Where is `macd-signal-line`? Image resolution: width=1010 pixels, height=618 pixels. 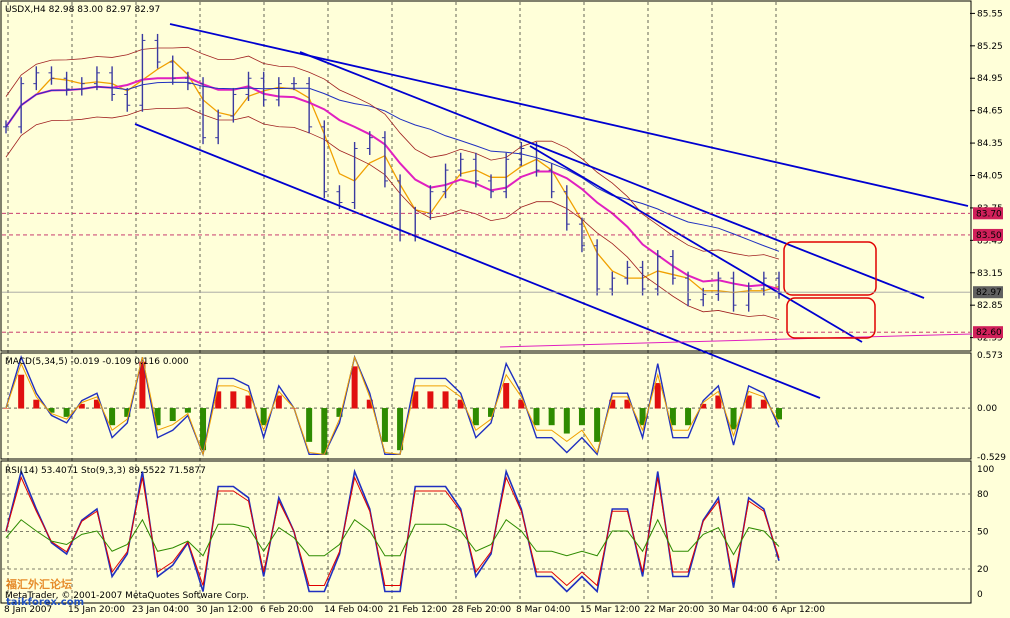
macd-signal-line is located at coordinates (392, 406).